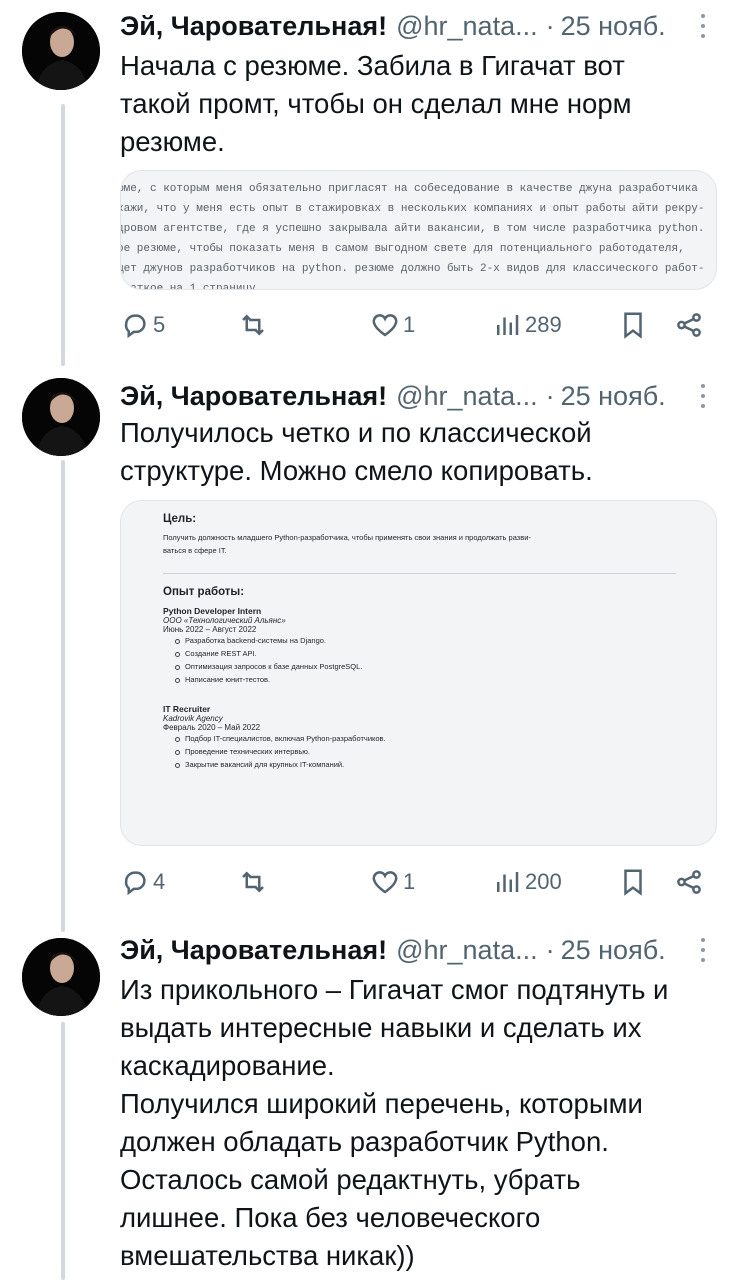 This screenshot has width=740, height=1280. What do you see at coordinates (159, 324) in the screenshot?
I see `reply-count: 5` at bounding box center [159, 324].